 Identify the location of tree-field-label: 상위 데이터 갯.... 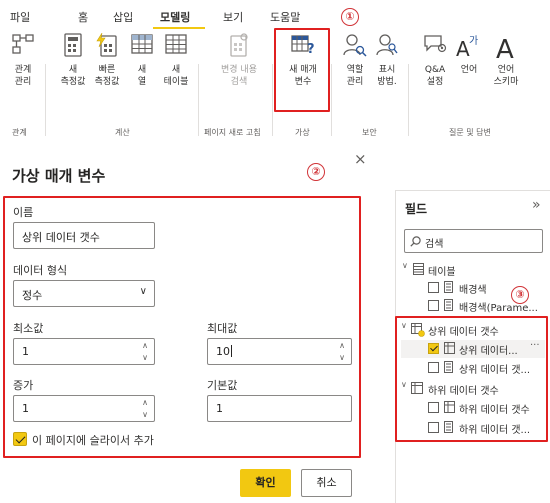
(495, 370).